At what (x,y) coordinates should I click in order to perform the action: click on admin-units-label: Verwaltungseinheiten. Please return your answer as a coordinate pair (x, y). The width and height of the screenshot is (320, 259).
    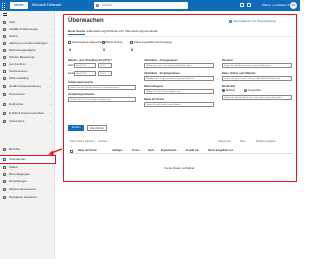
    Looking at the image, I should click on (81, 94).